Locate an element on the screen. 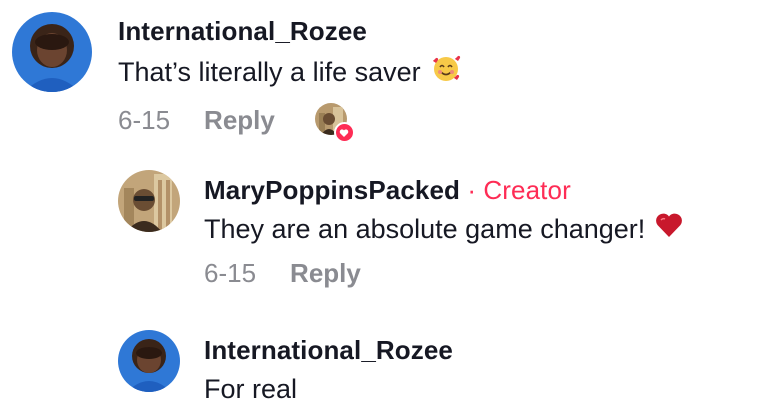 Image resolution: width=770 pixels, height=408 pixels. comment-text: They are an absolute game changer! is located at coordinates (443, 229).